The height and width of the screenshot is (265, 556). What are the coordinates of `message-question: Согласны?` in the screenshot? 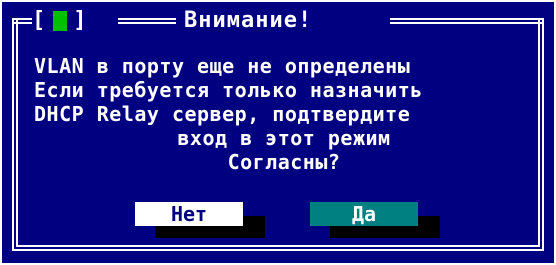 It's located at (284, 162).